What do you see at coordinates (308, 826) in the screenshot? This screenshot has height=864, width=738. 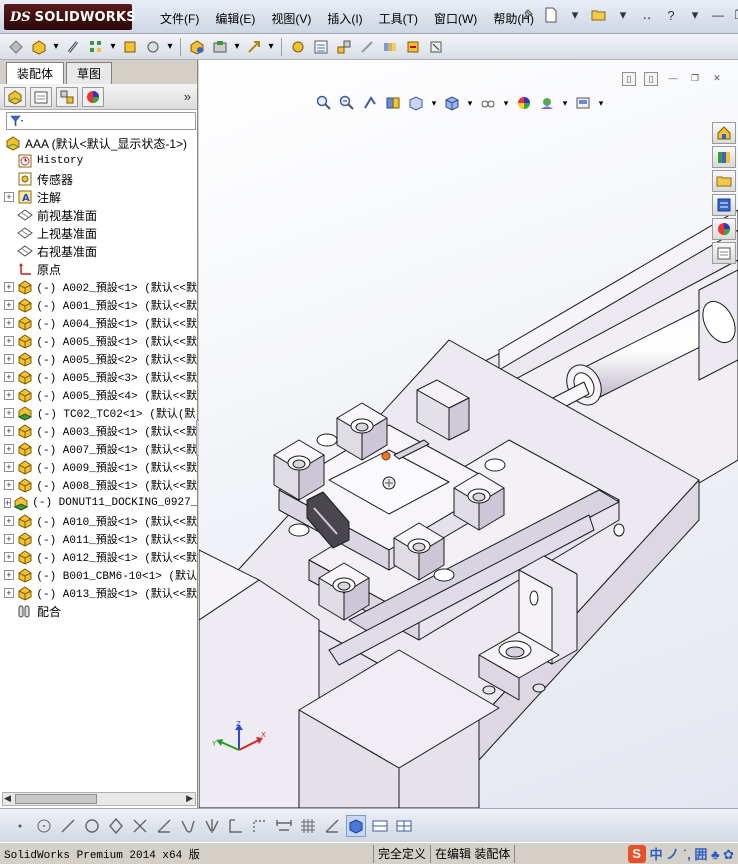 I see `grid-icon` at bounding box center [308, 826].